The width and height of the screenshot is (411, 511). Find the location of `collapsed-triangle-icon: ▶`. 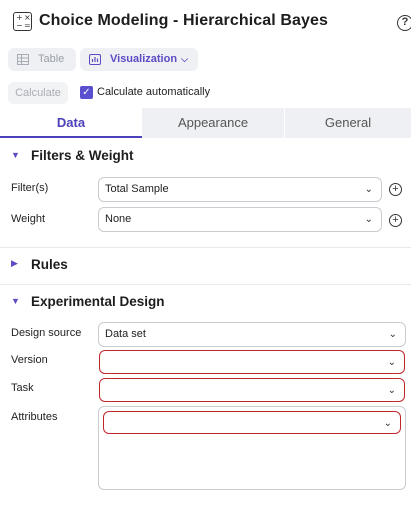

collapsed-triangle-icon: ▶ is located at coordinates (14, 263).